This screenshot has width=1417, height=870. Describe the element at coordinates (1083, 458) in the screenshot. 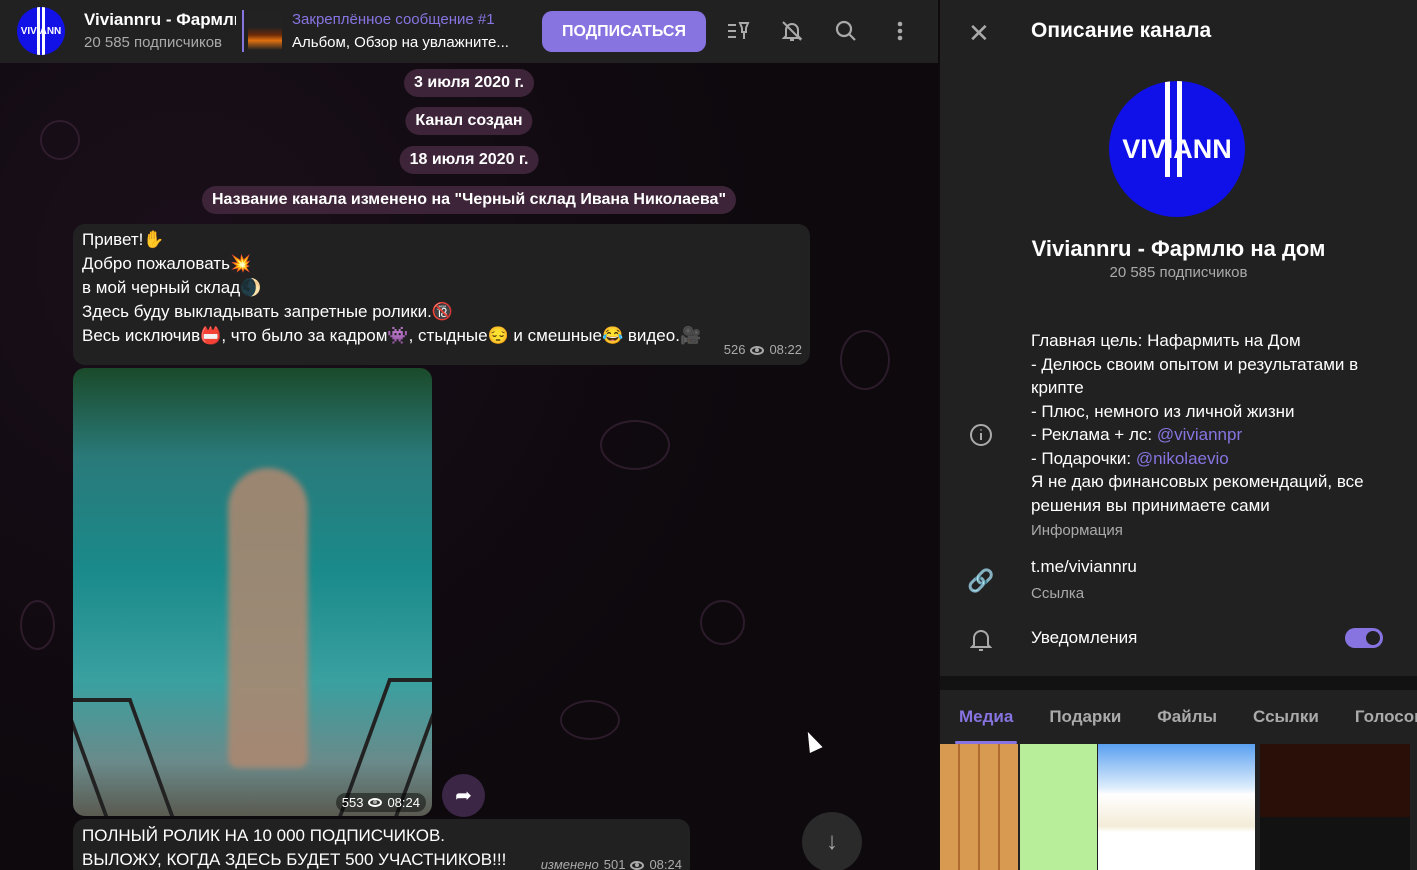

I see `description-text: - Подарочки:` at that location.